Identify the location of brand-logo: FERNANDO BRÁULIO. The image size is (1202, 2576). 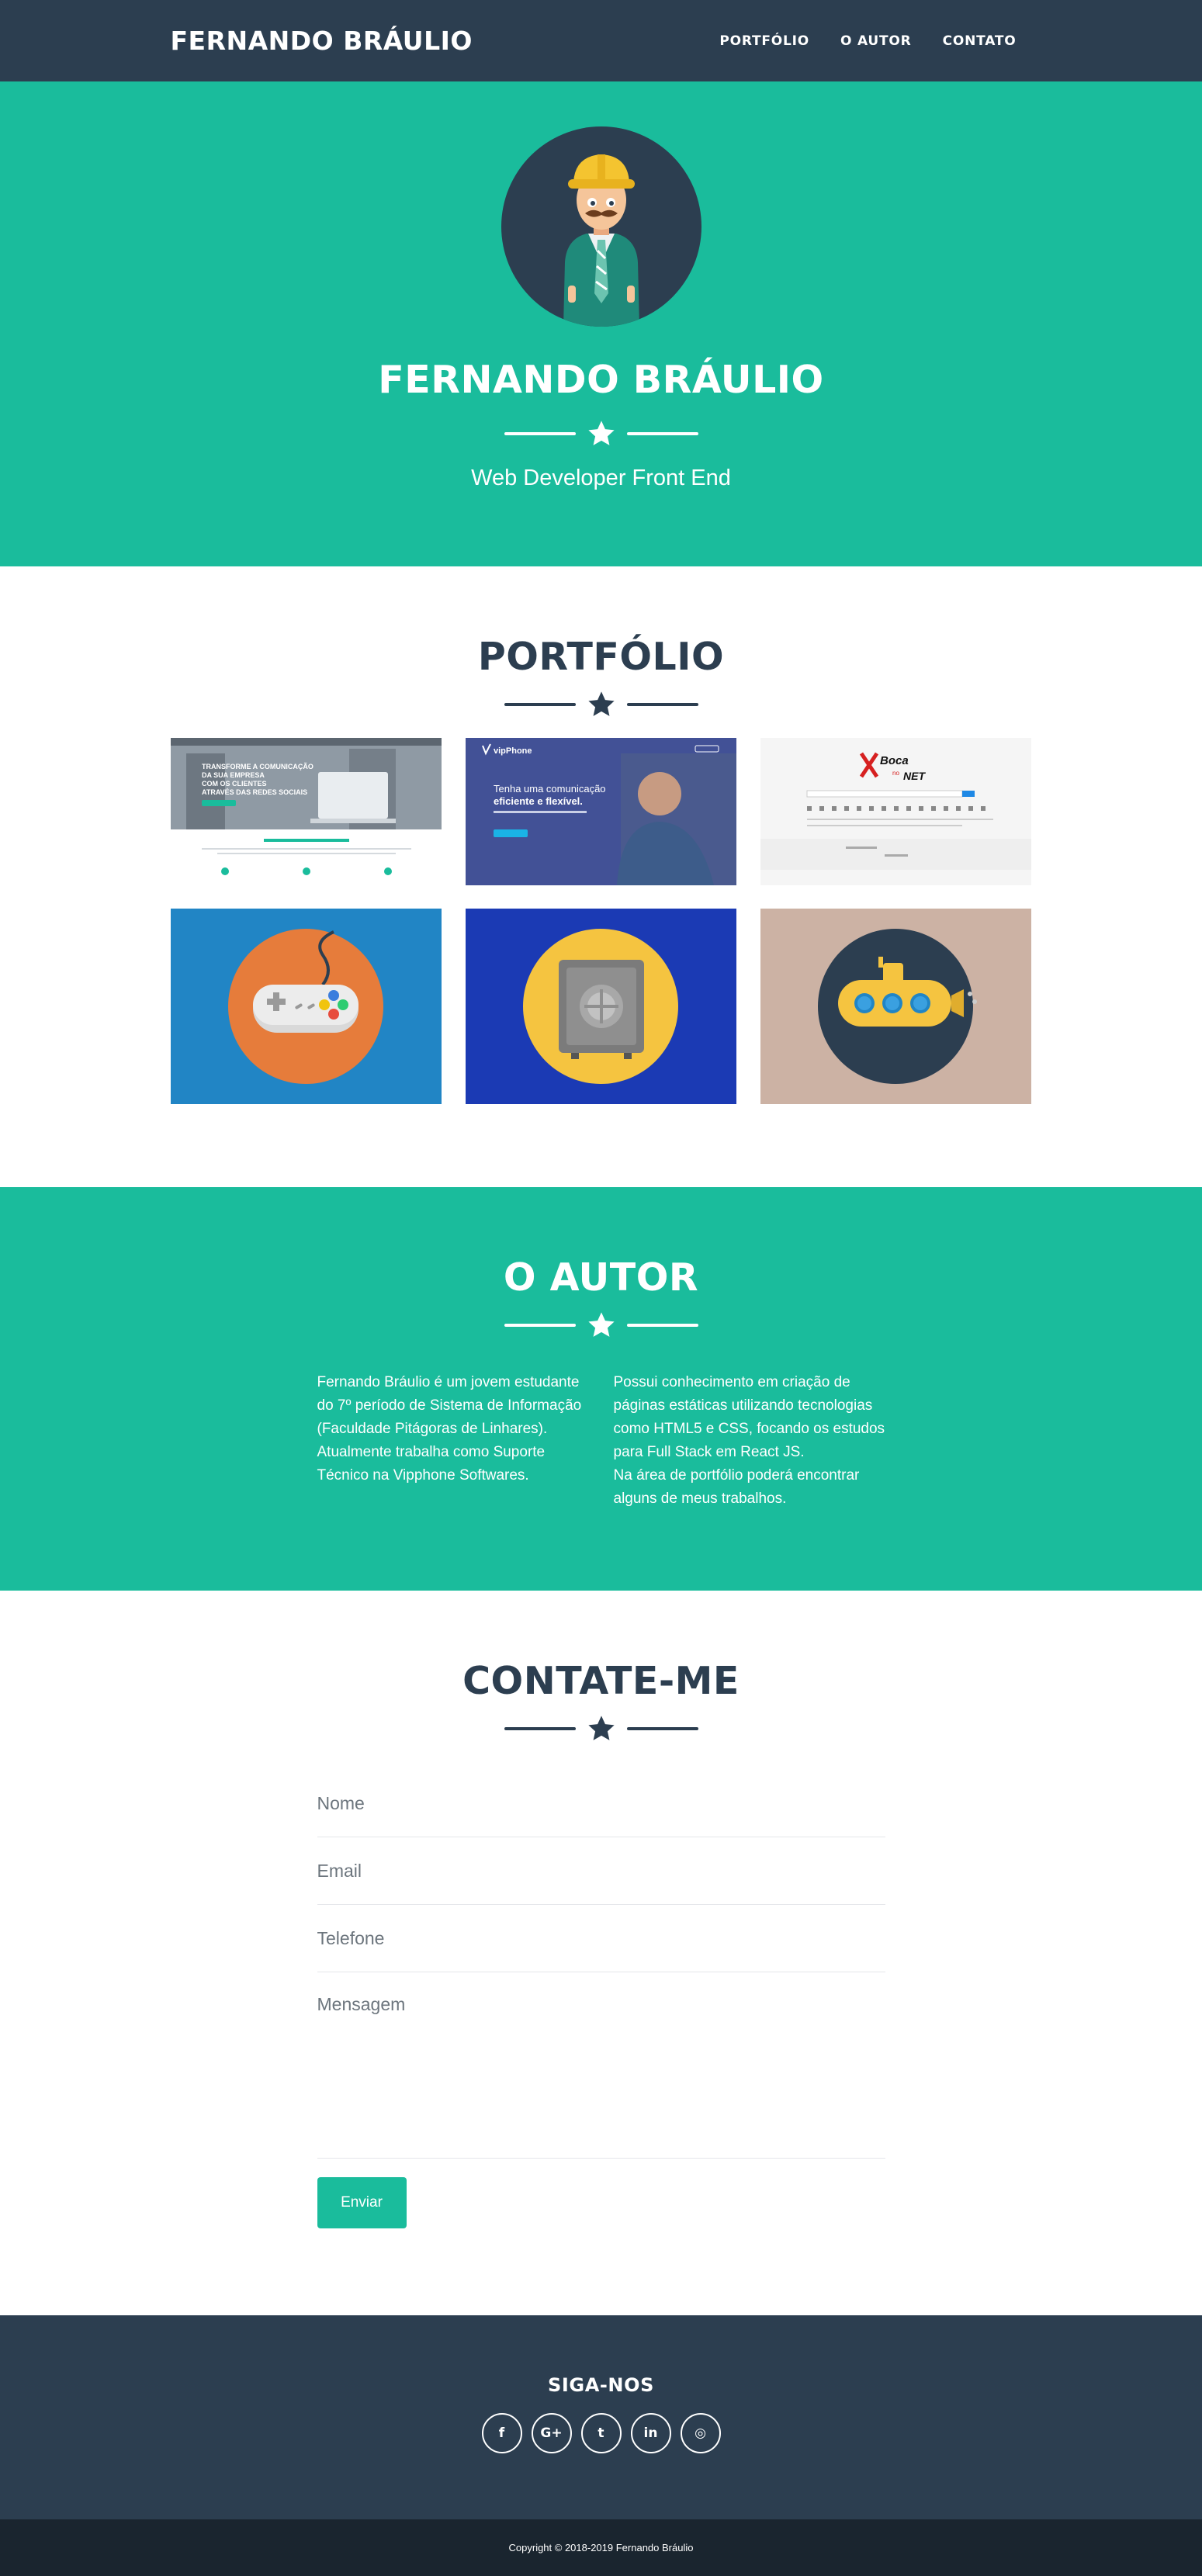
(322, 41).